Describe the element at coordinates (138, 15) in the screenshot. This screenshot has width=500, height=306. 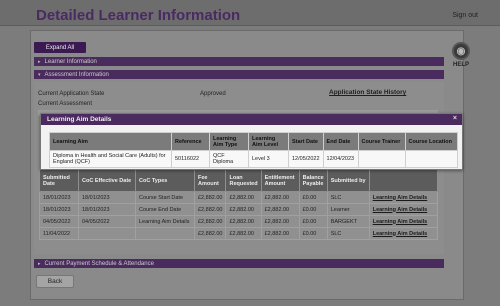
I see `page-title: Detailed Learner Information` at that location.